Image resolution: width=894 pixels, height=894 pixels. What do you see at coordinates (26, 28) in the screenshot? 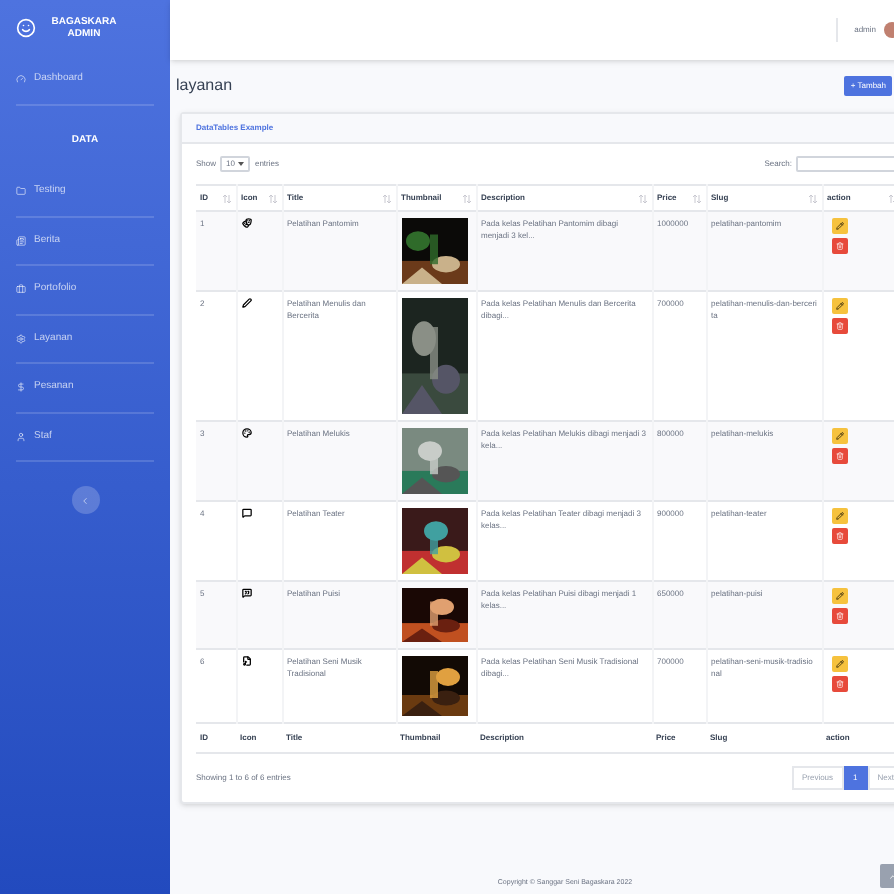
I see `logo-icon` at bounding box center [26, 28].